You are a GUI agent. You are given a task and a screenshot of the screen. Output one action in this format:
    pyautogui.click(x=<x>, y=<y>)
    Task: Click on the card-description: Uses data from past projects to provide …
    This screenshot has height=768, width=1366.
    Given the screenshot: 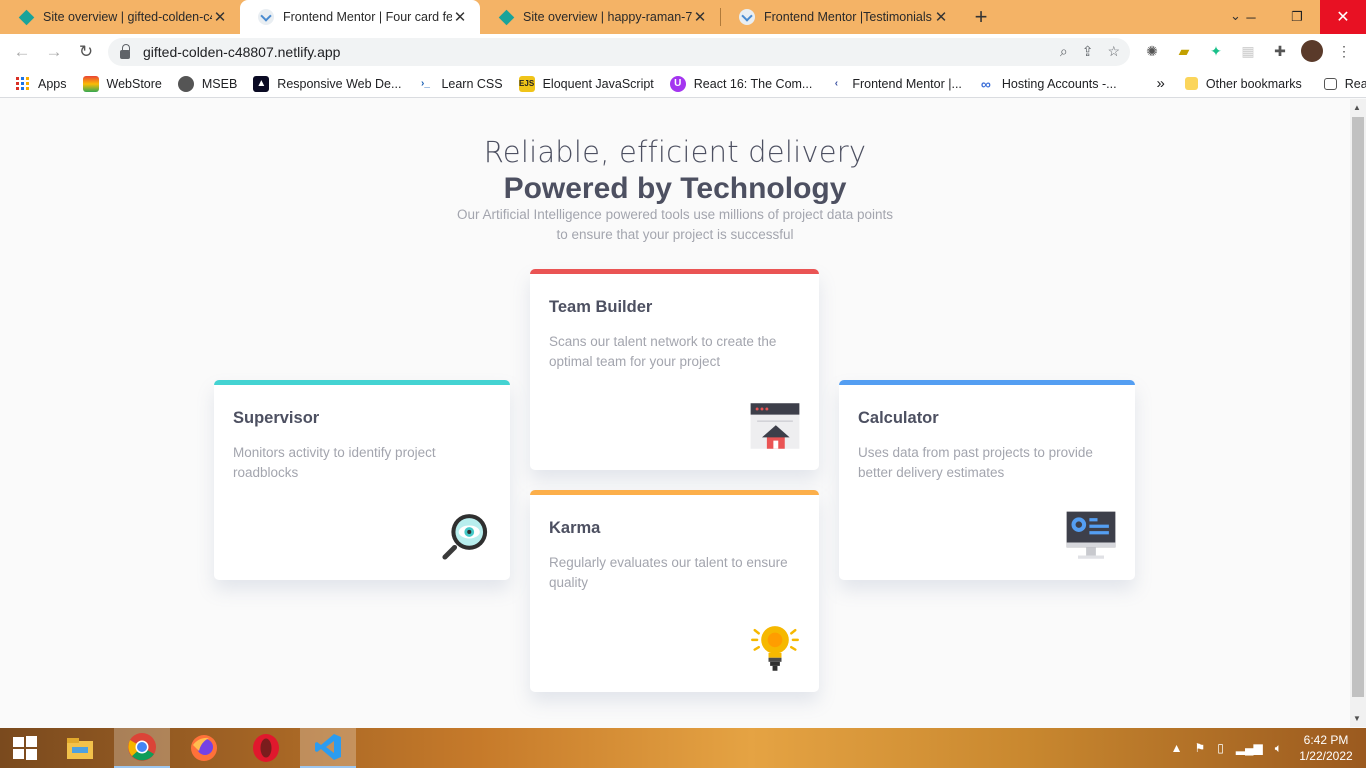 What is the action you would take?
    pyautogui.click(x=975, y=462)
    